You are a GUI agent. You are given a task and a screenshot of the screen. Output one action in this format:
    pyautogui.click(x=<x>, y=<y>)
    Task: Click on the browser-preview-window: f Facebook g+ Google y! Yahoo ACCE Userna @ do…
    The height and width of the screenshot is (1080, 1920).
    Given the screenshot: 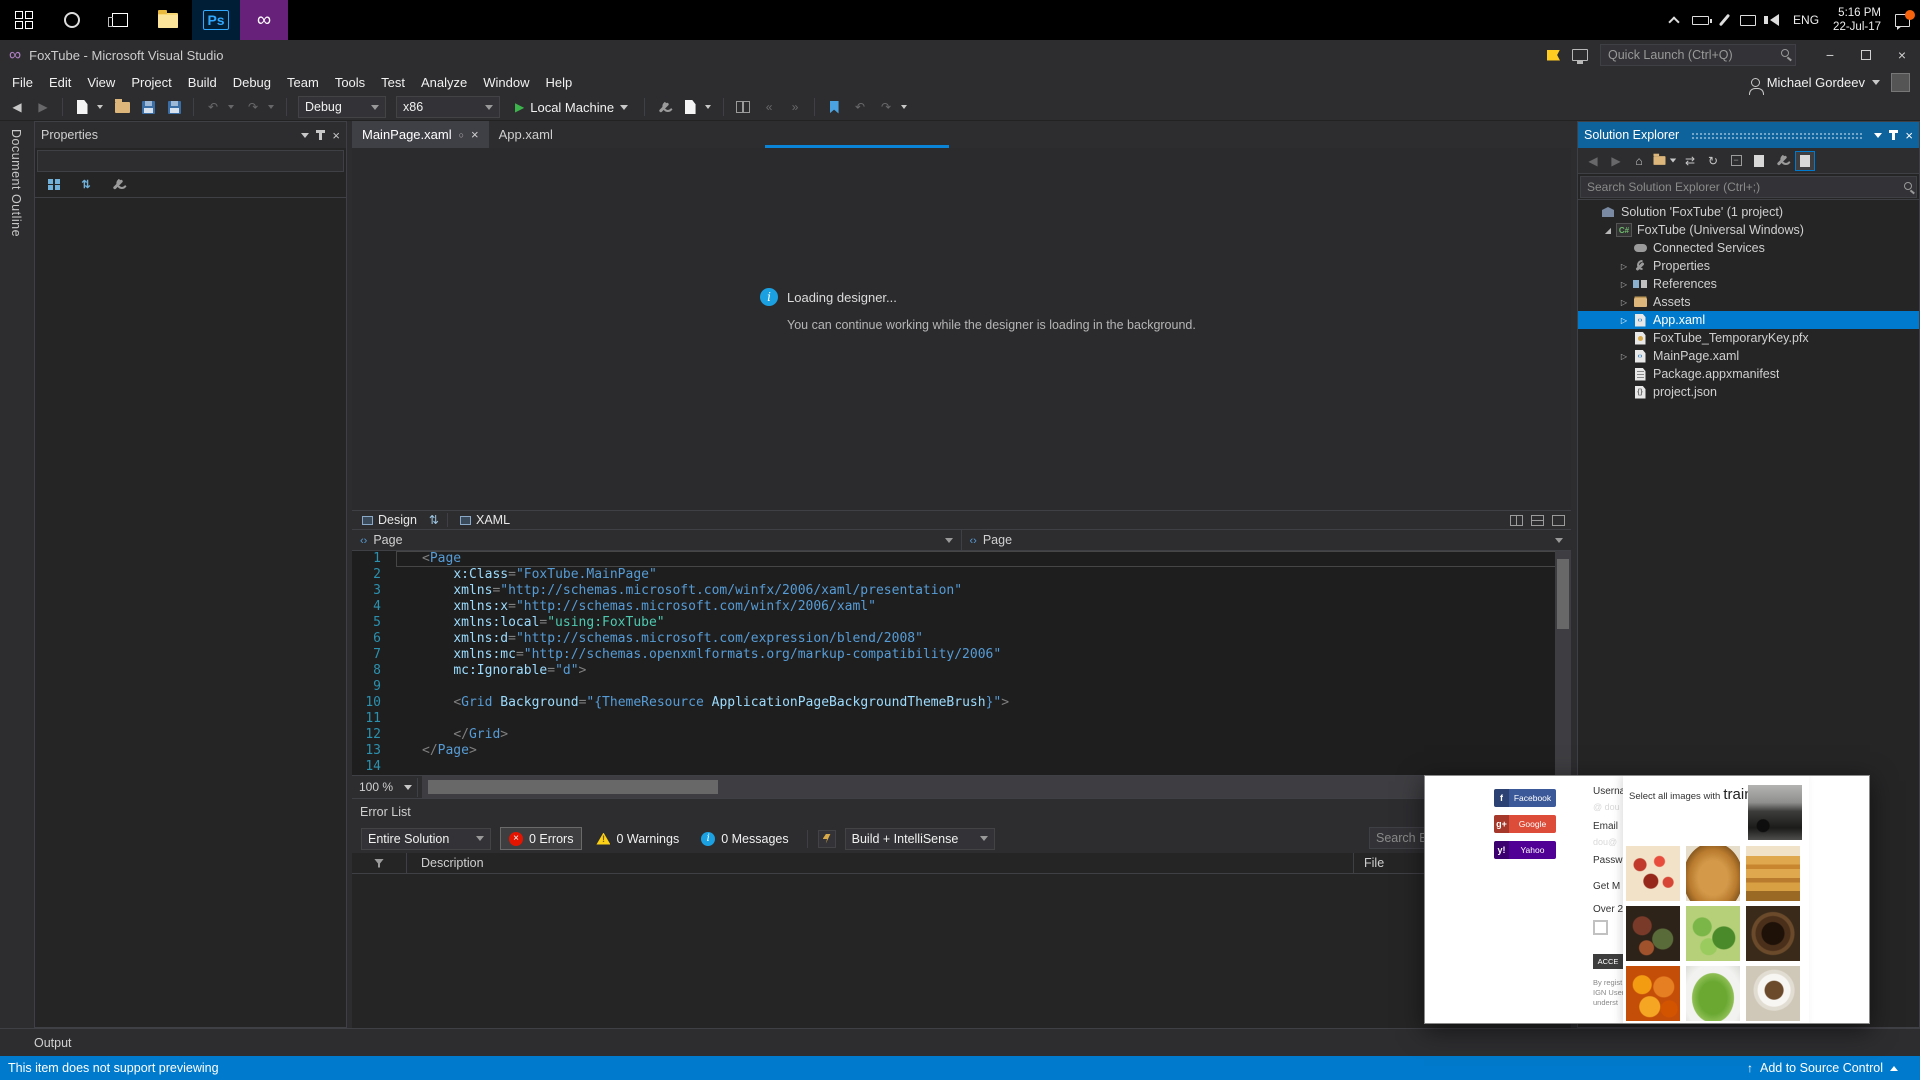 What is the action you would take?
    pyautogui.click(x=1647, y=899)
    